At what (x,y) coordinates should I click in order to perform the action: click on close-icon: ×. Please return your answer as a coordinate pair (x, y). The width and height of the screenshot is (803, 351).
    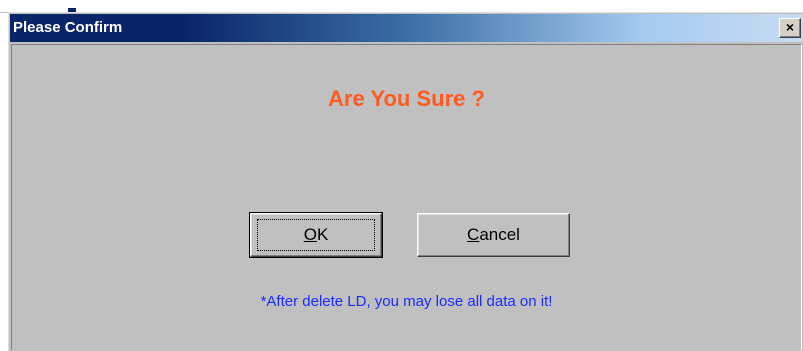
    Looking at the image, I should click on (790, 27).